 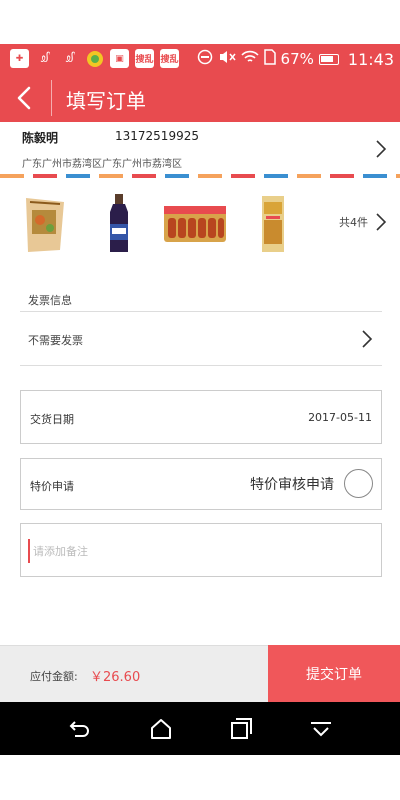 I want to click on amount-value: ￥26.60, so click(x=115, y=677).